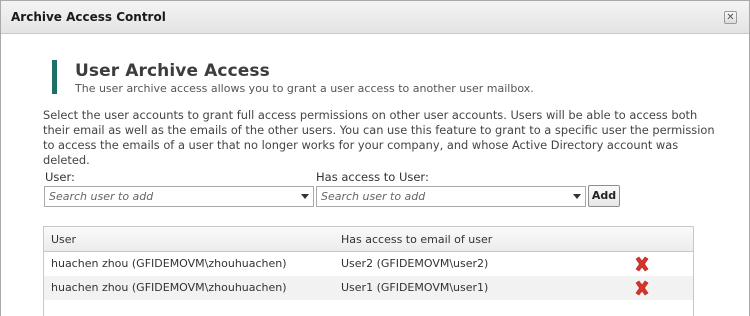 The width and height of the screenshot is (750, 316). Describe the element at coordinates (730, 17) in the screenshot. I see `close-icon: ✕` at that location.